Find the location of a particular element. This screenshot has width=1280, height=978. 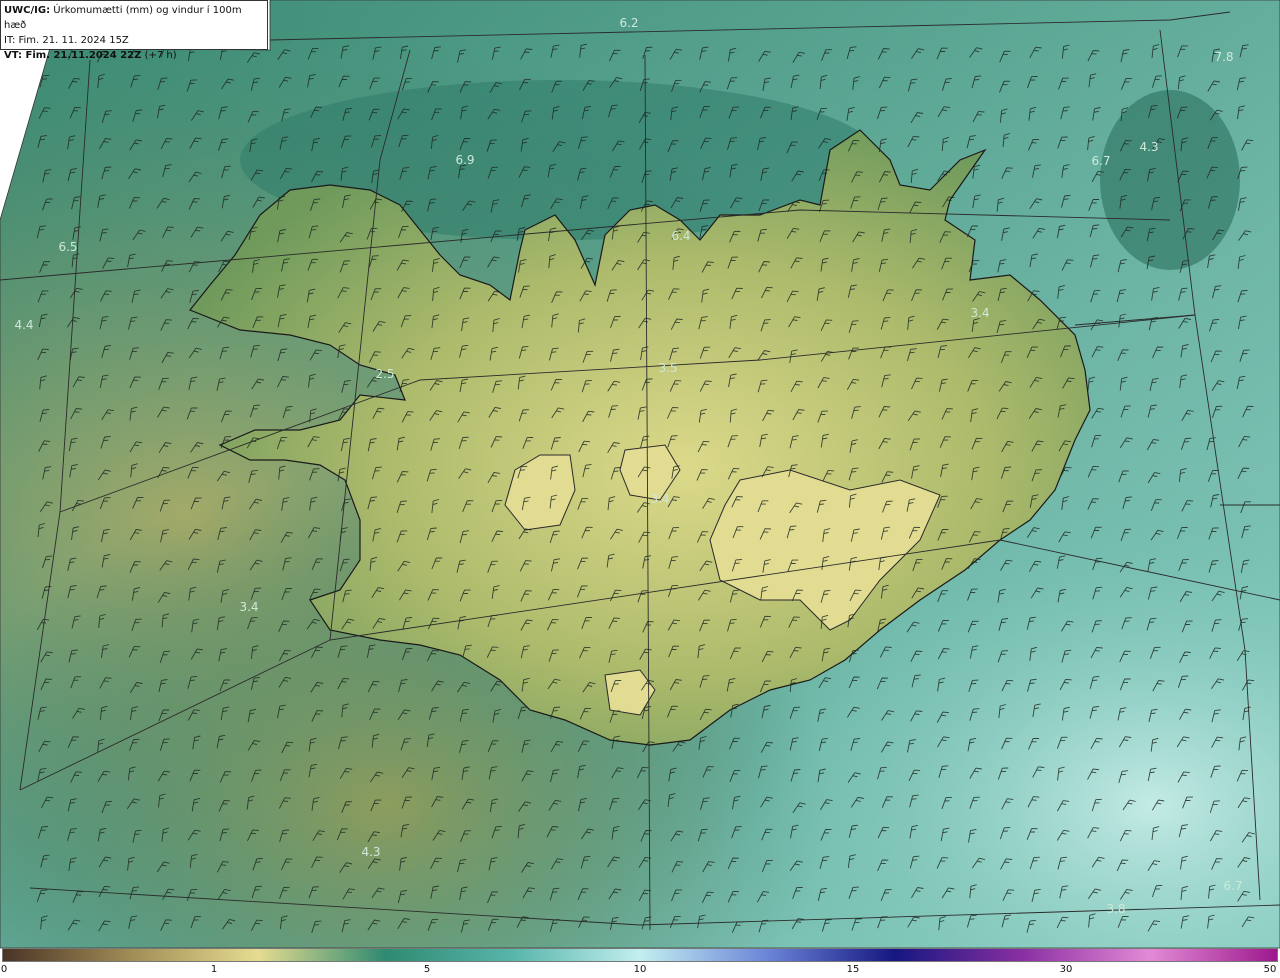

valid-time: VT: Fim. 21.11.2024 22Z is located at coordinates (73, 55).